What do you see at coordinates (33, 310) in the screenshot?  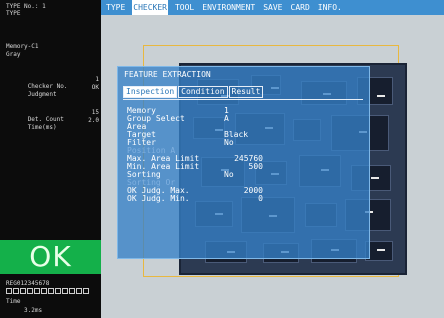 I see `time-value: 3.2ms` at bounding box center [33, 310].